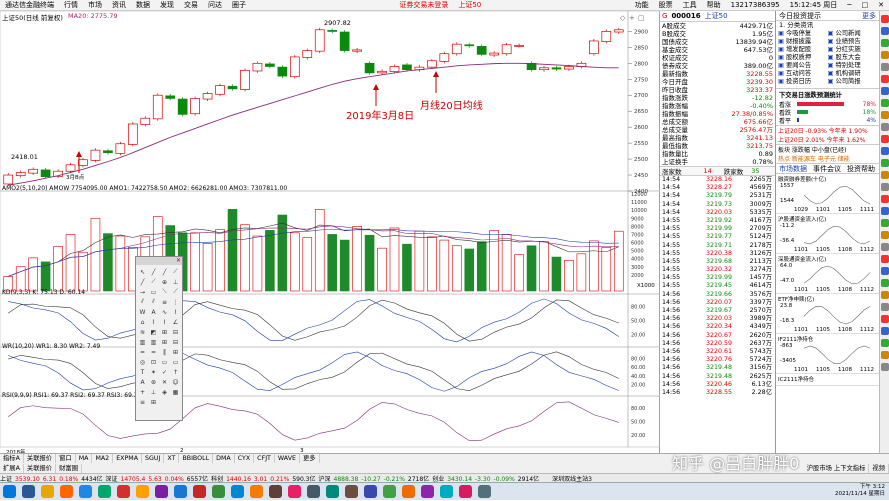 This screenshot has height=501, width=889. Describe the element at coordinates (793, 169) in the screenshot. I see `tab-market-data: 市场数据` at that location.